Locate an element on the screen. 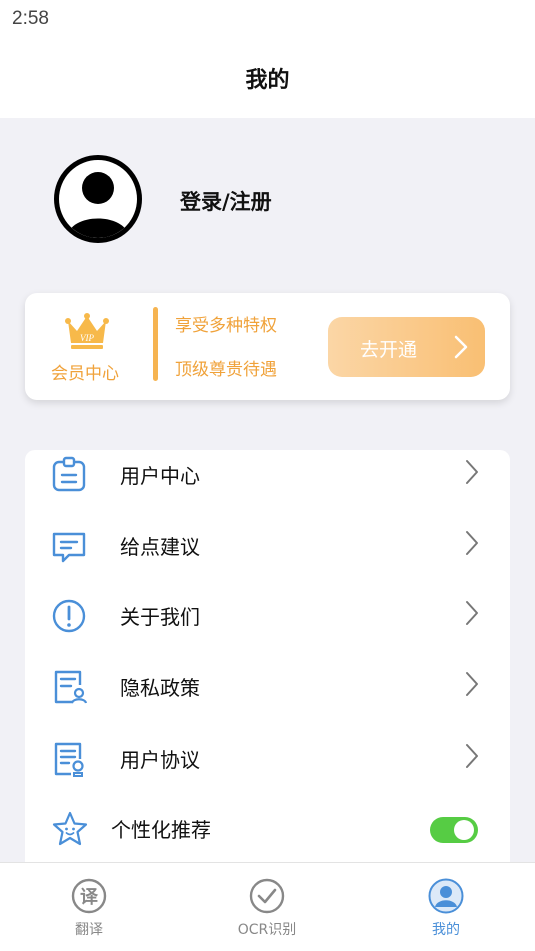 Image resolution: width=535 pixels, height=951 pixels. bottom-tab-bar: 译 翻译 OCR识别 我的 is located at coordinates (267, 906).